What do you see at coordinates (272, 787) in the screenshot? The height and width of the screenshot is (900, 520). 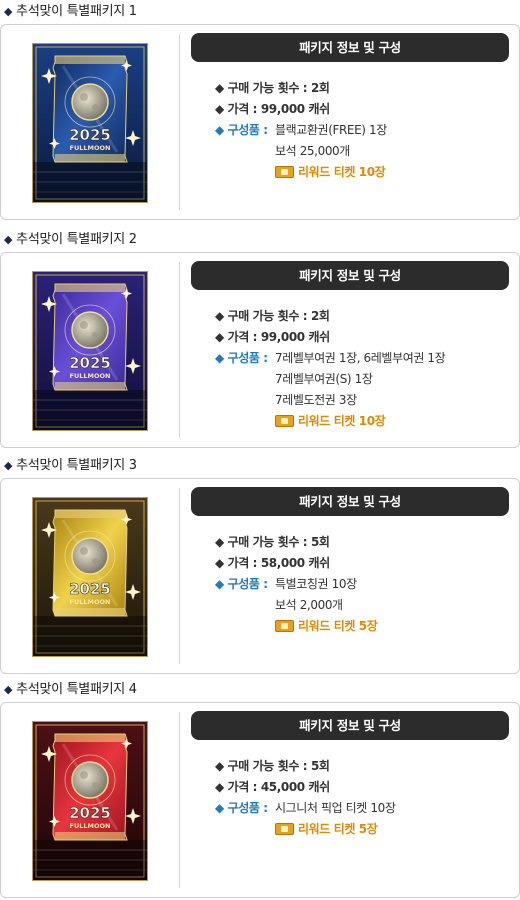 I see `price: ◆ 가격 : 45,000 캐쉬` at bounding box center [272, 787].